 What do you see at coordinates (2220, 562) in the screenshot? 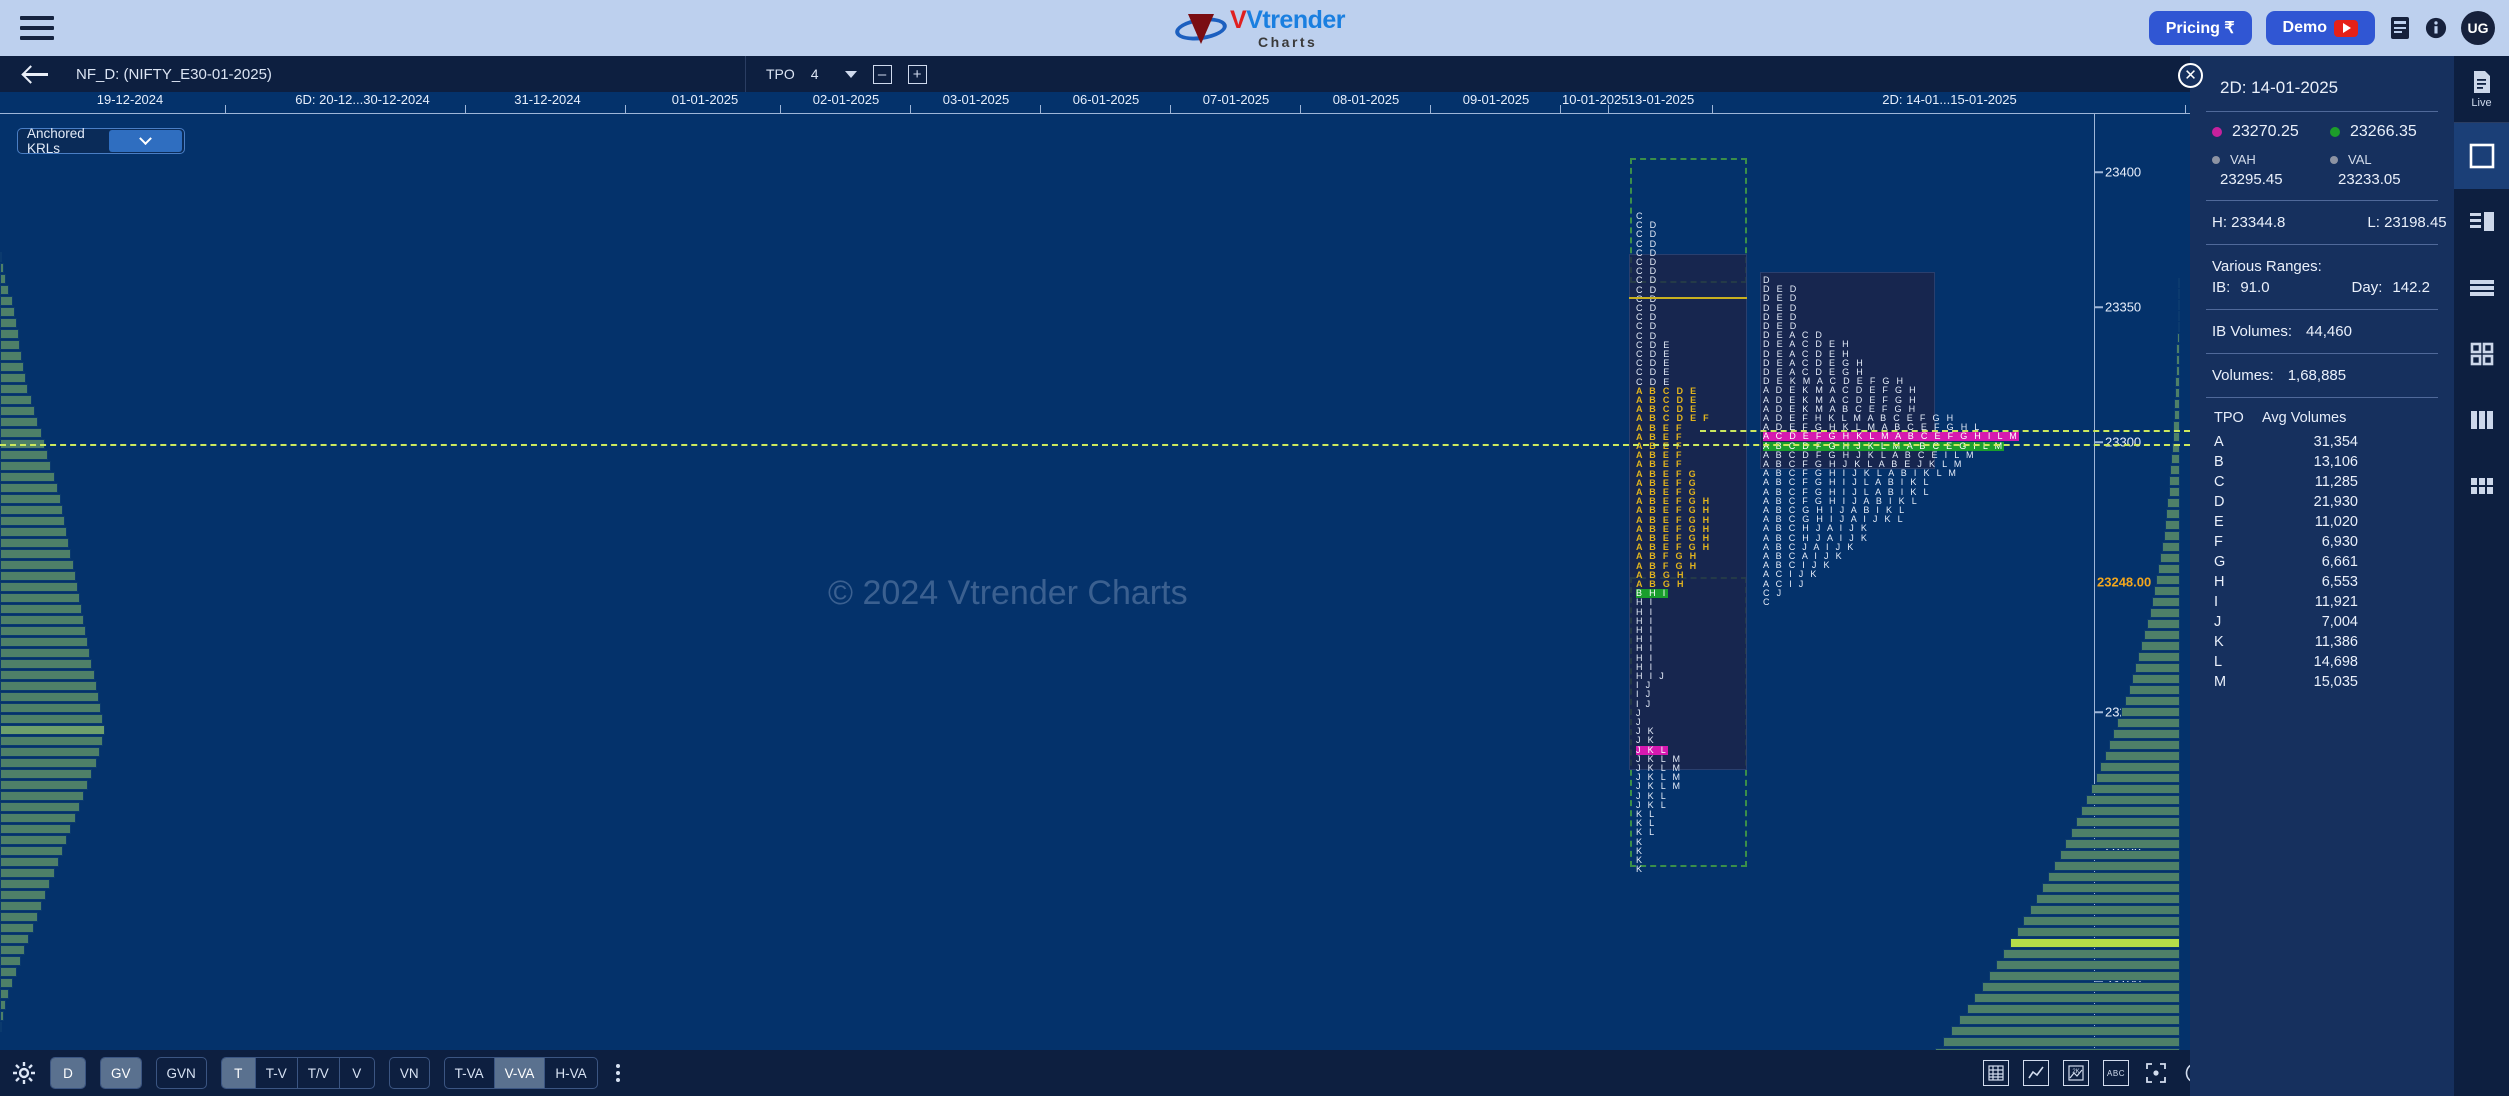
I see `tpo-letter: G` at bounding box center [2220, 562].